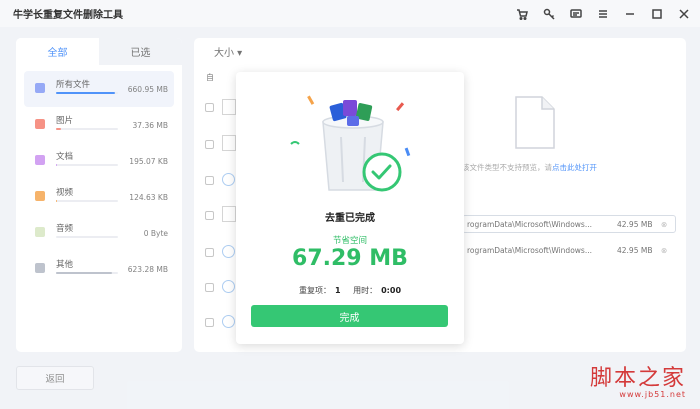 This screenshot has height=409, width=700. What do you see at coordinates (349, 316) in the screenshot?
I see `done-button: 完成` at bounding box center [349, 316].